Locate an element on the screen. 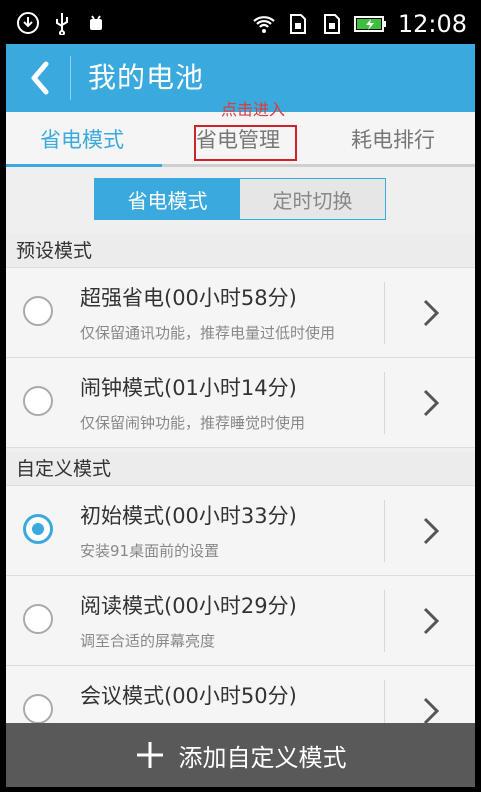 The width and height of the screenshot is (481, 792). list-item: 初始模式(00小时33分) 安装91桌面前的设置 is located at coordinates (240, 531).